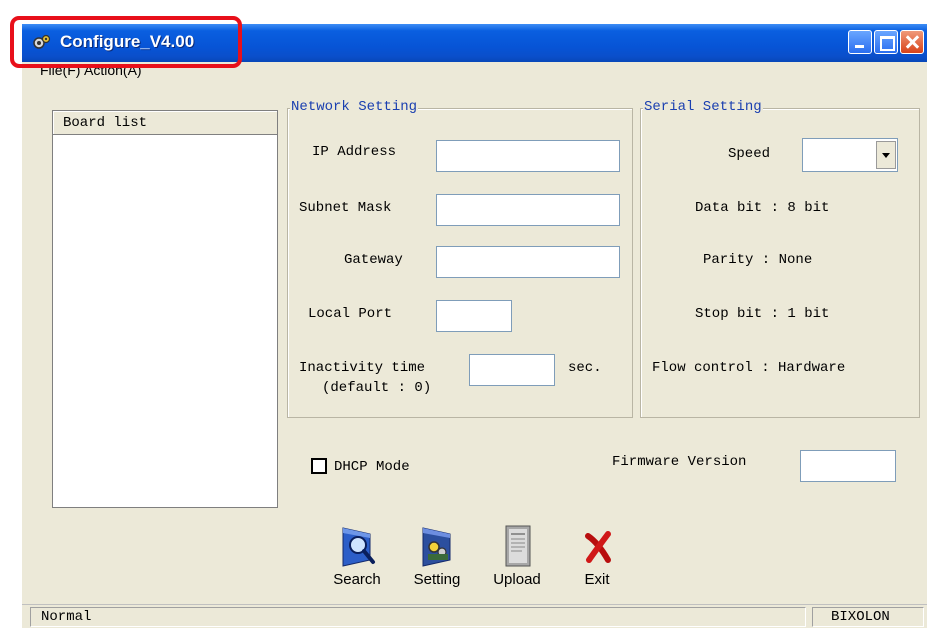 This screenshot has height=628, width=927. I want to click on board-list-header: Board list, so click(165, 123).